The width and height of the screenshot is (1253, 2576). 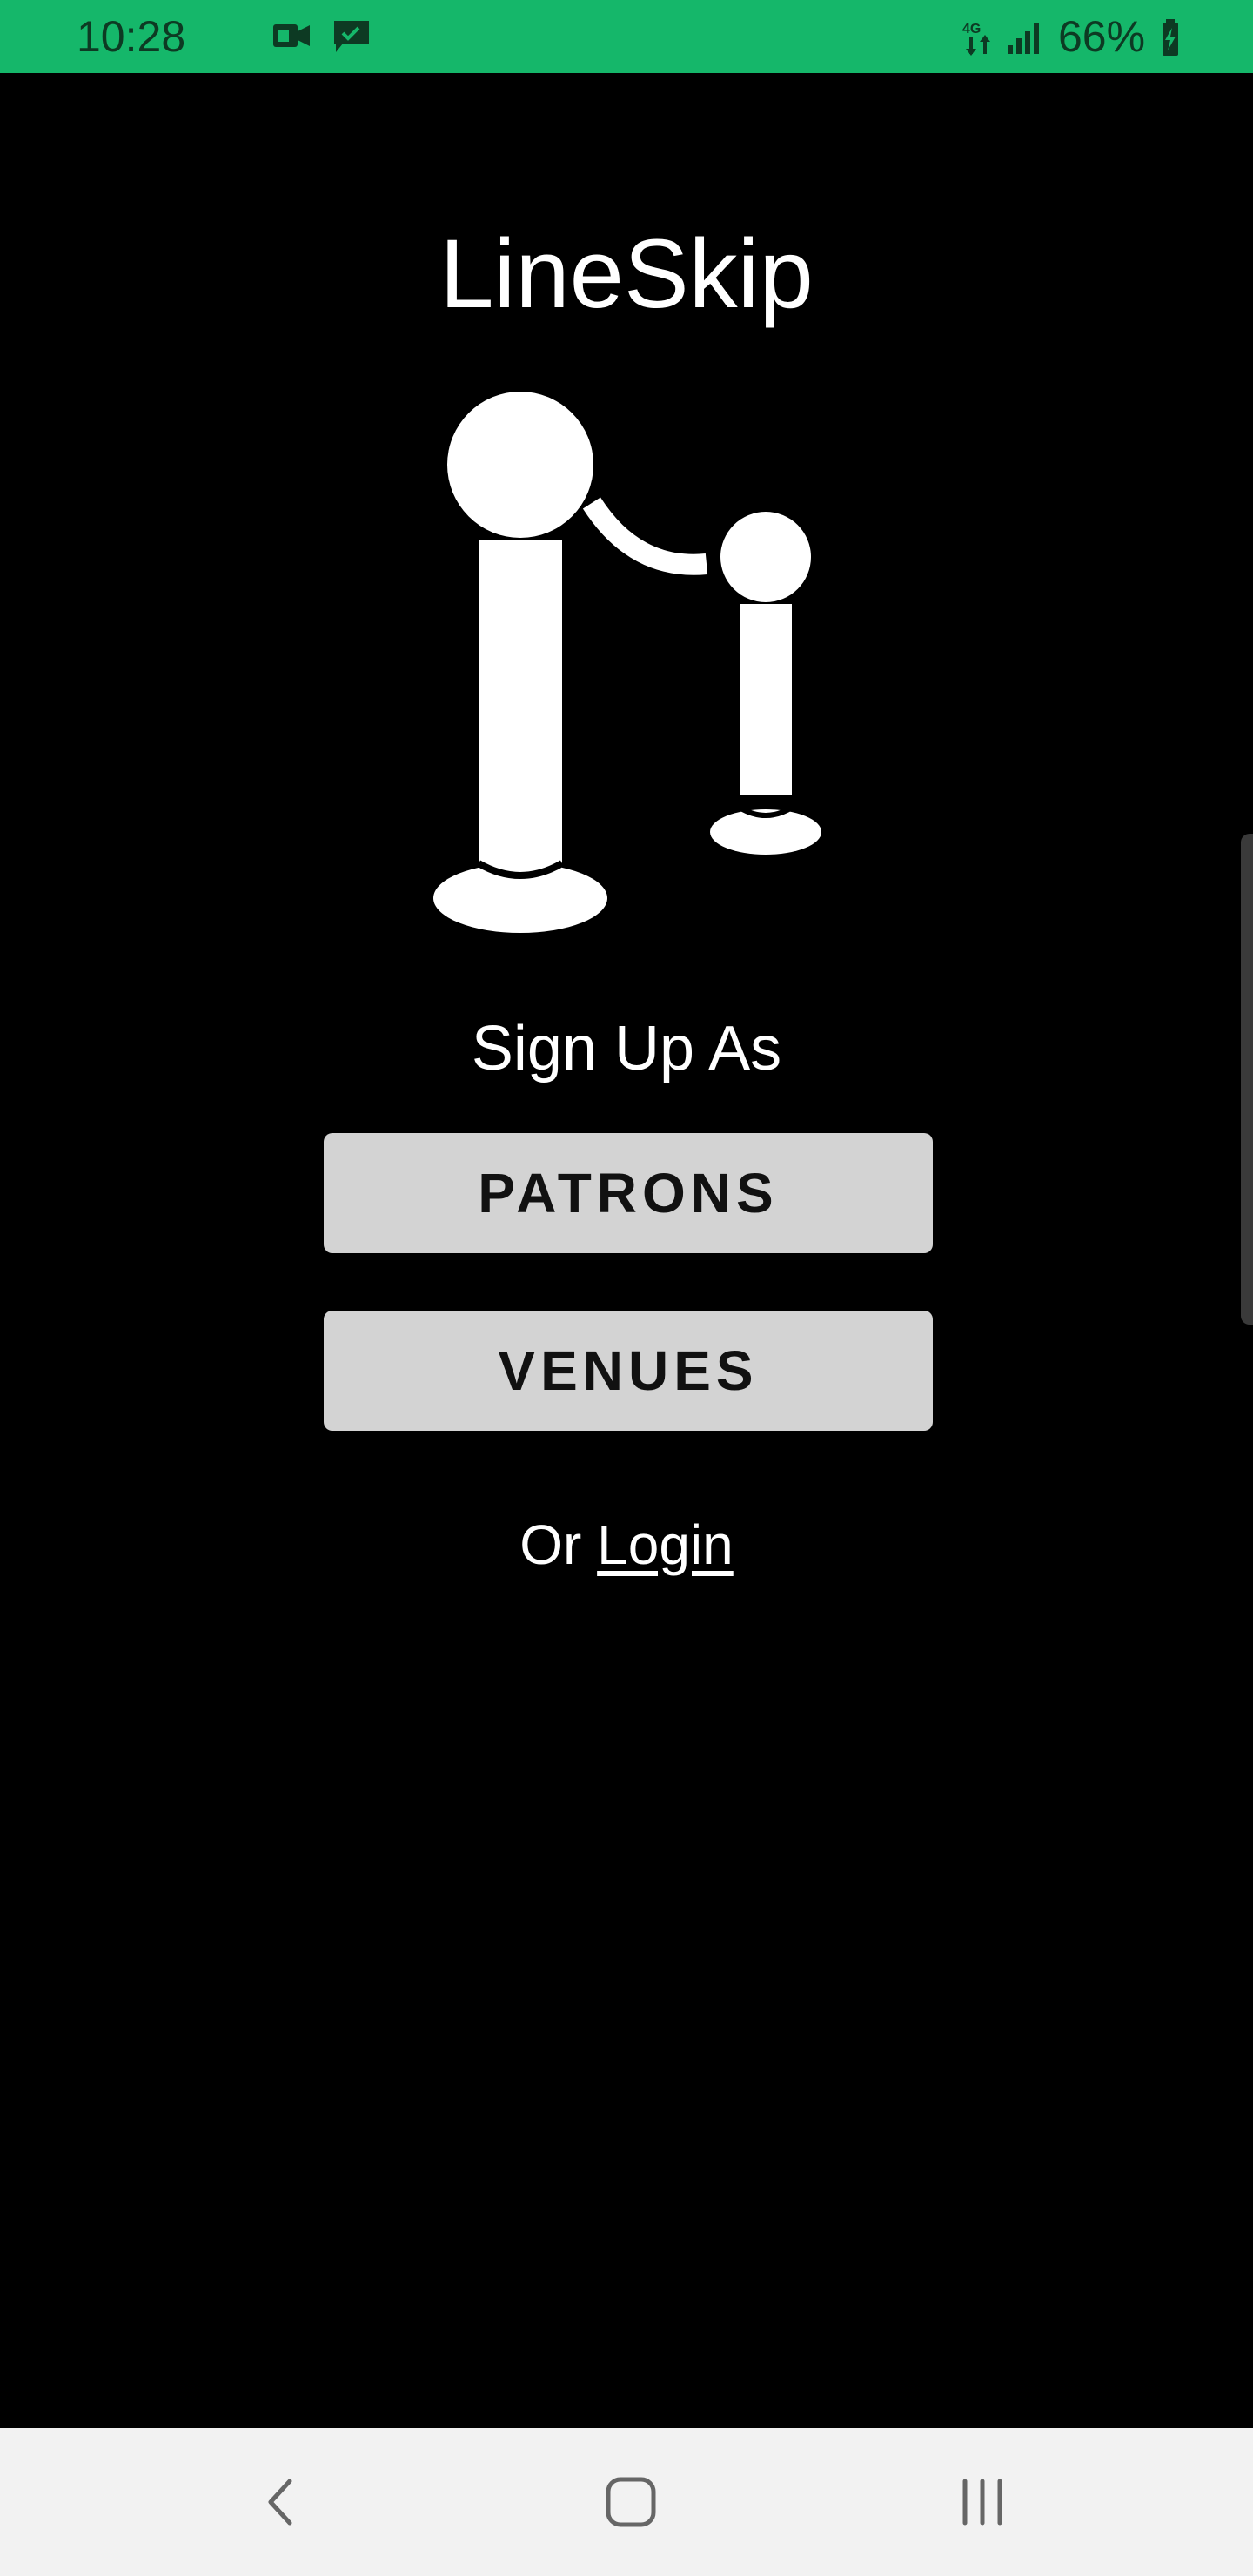 I want to click on edge-panel-handle, so click(x=1247, y=1079).